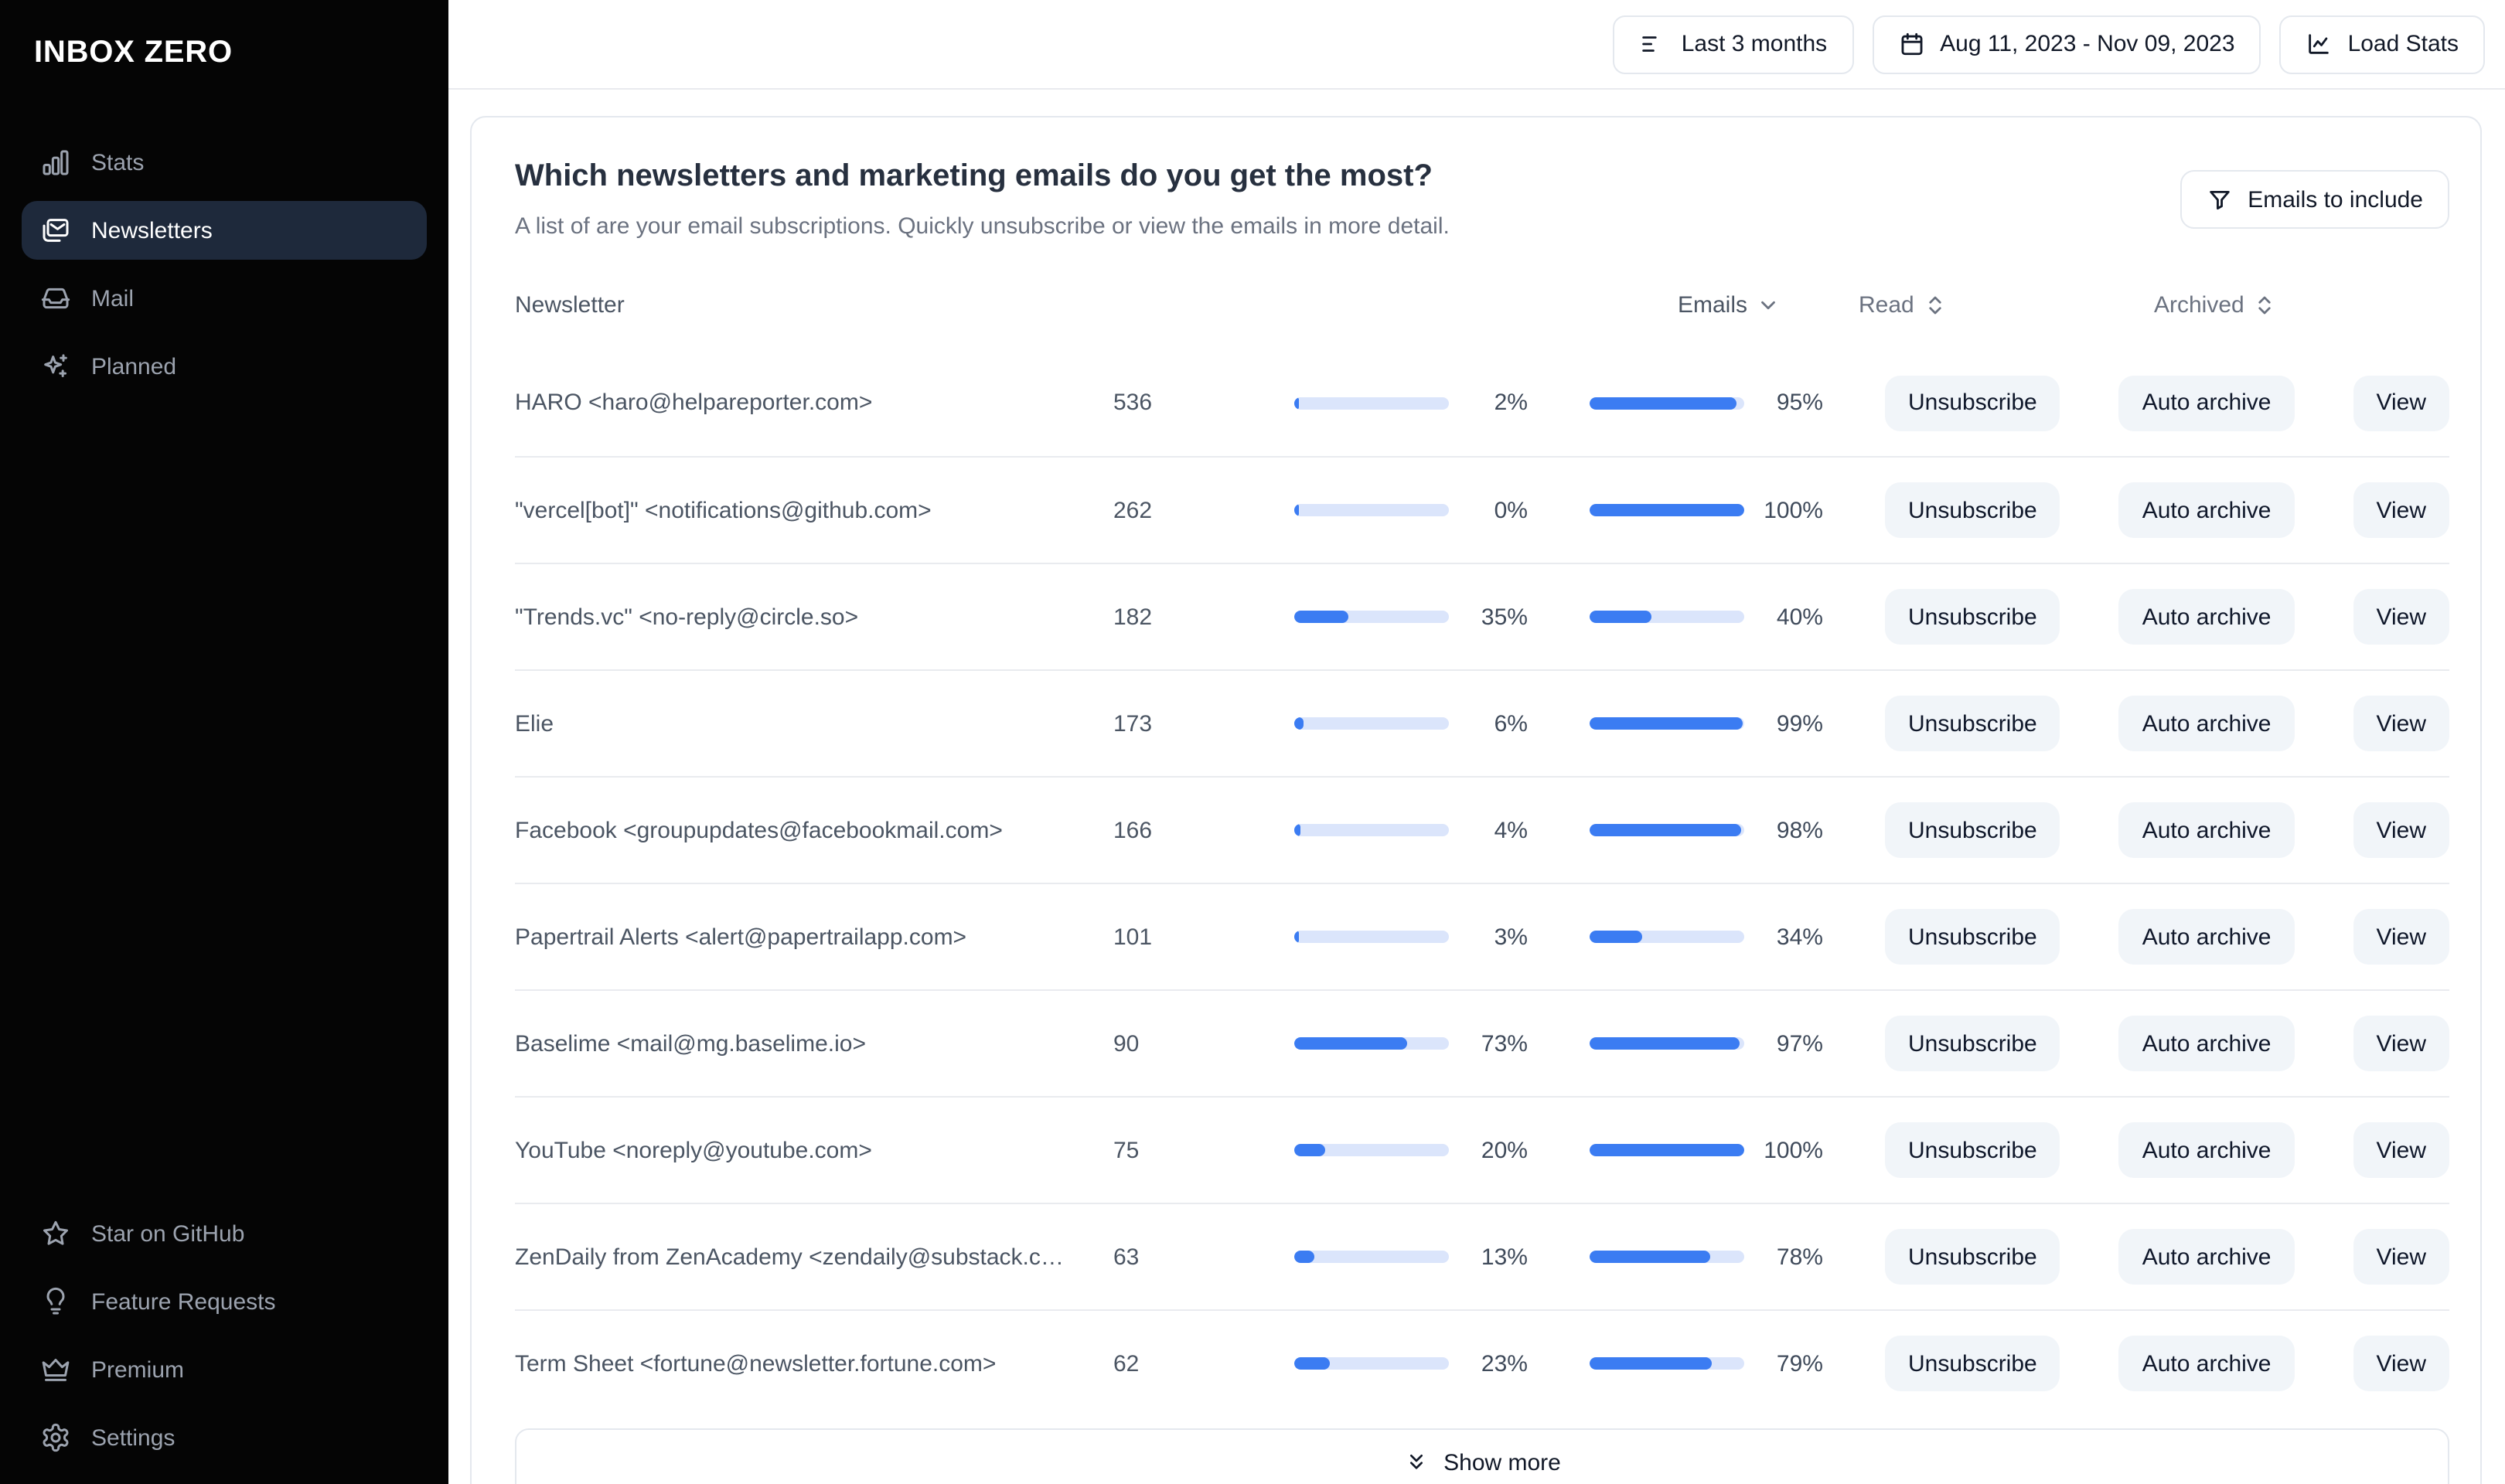 The width and height of the screenshot is (2505, 1484). I want to click on sidebar-item-premium: Premium, so click(224, 1369).